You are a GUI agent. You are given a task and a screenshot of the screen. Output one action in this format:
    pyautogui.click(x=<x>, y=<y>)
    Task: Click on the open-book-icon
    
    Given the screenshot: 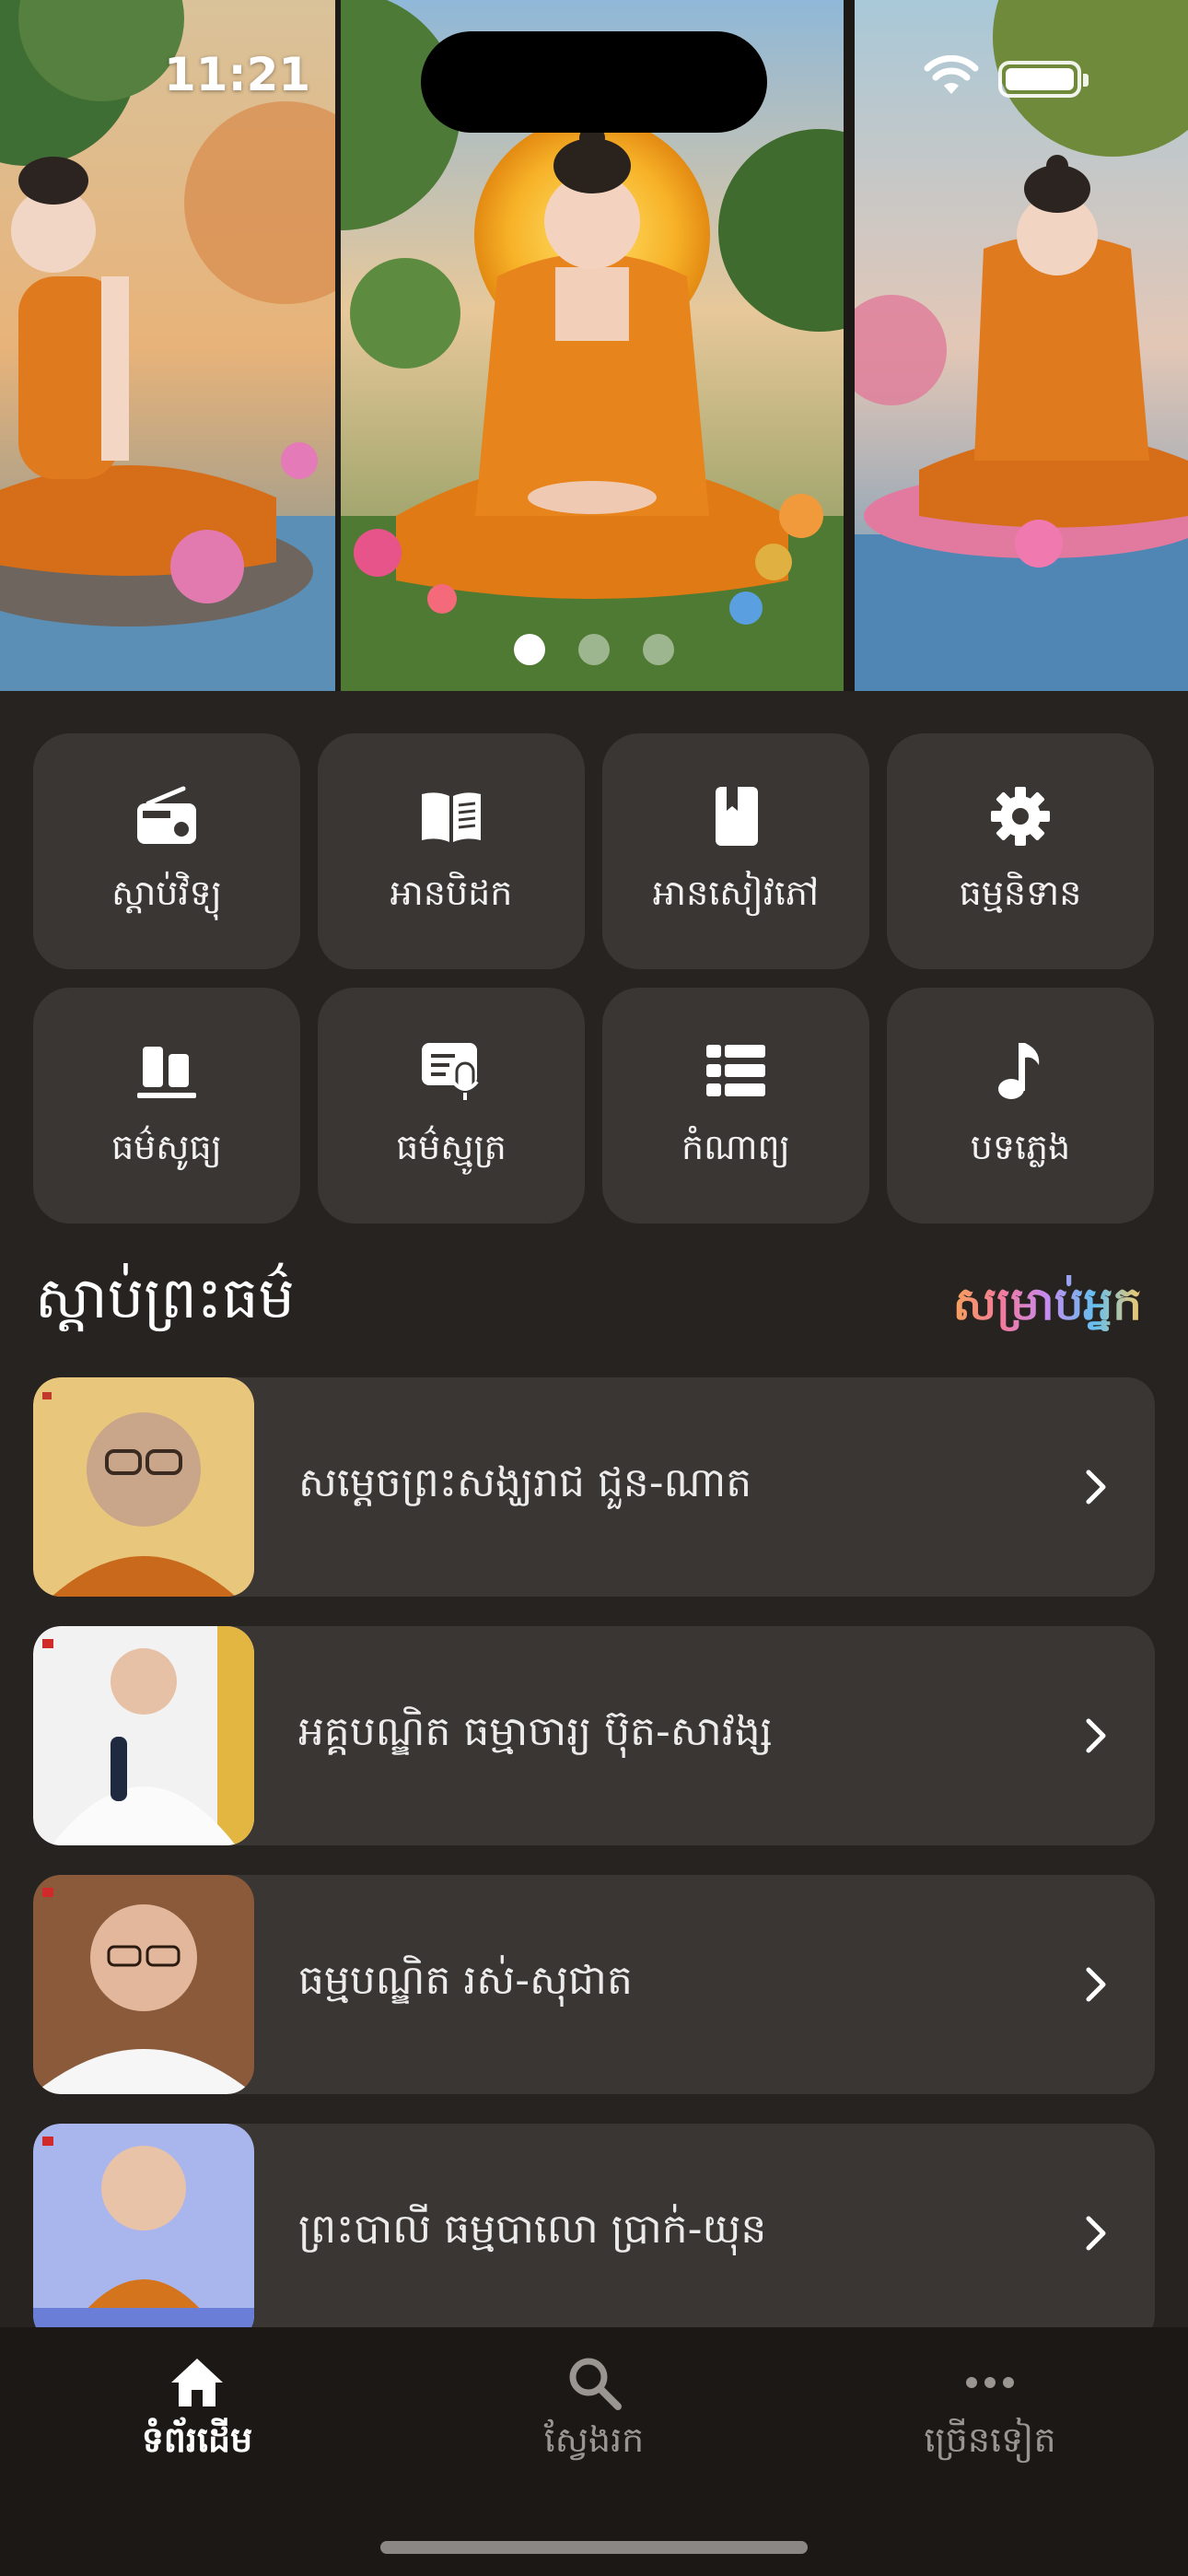 What is the action you would take?
    pyautogui.click(x=451, y=816)
    